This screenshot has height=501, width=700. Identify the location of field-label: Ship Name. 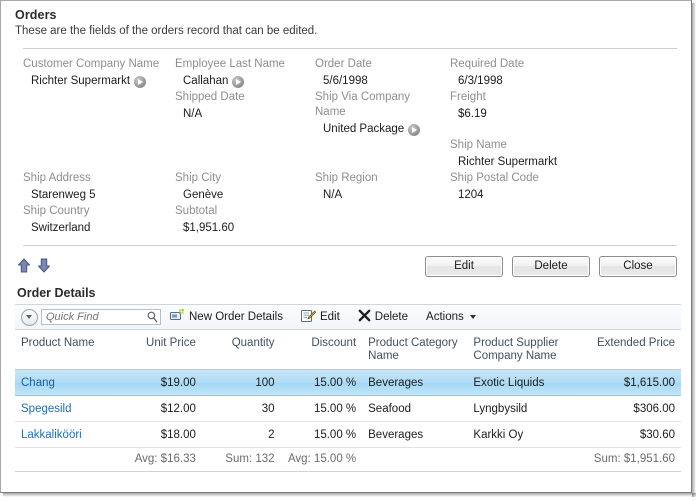
(478, 145).